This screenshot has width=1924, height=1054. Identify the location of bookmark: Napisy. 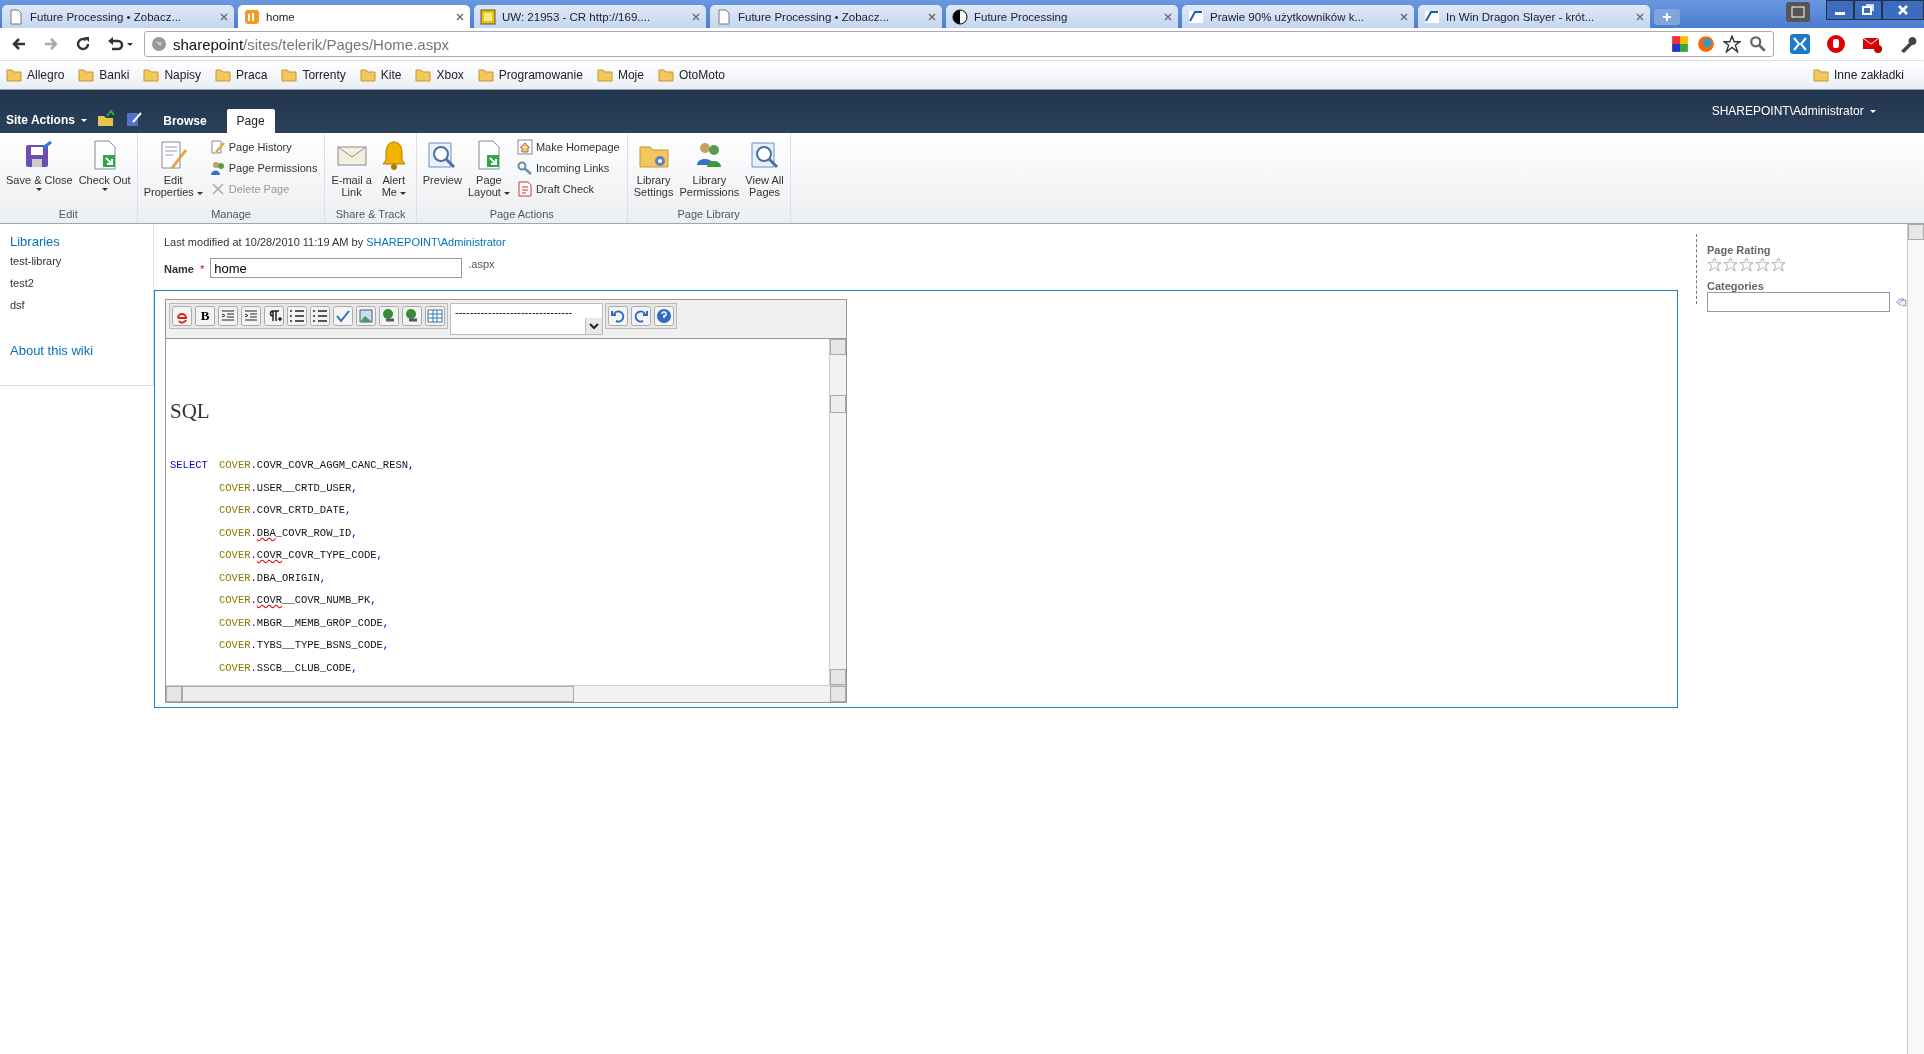
(183, 75).